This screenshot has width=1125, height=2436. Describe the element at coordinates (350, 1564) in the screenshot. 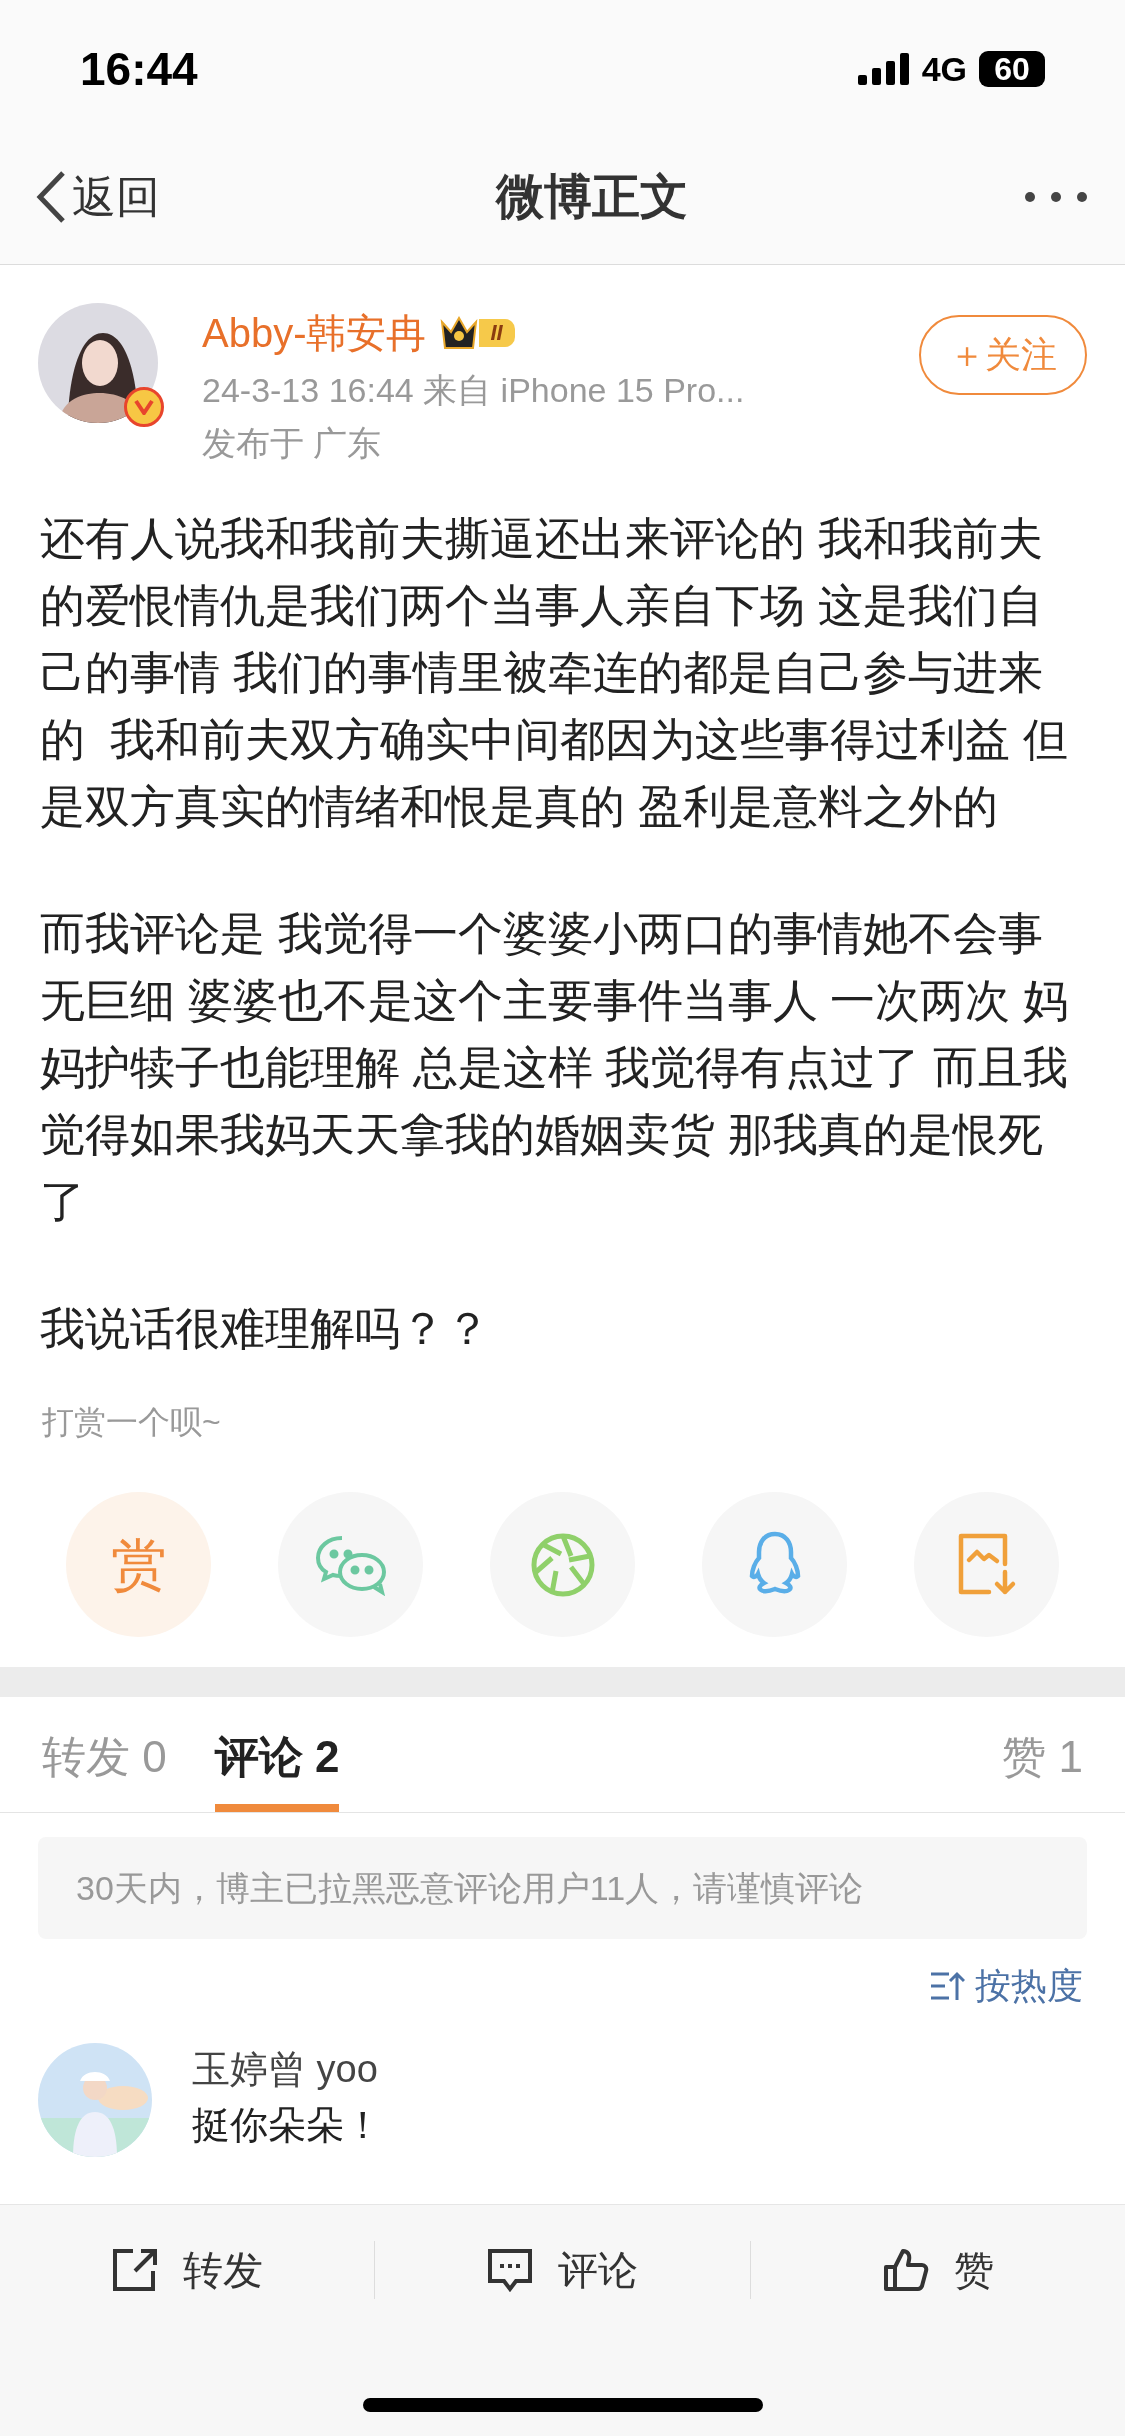

I see `chat-bubbles-icon` at that location.